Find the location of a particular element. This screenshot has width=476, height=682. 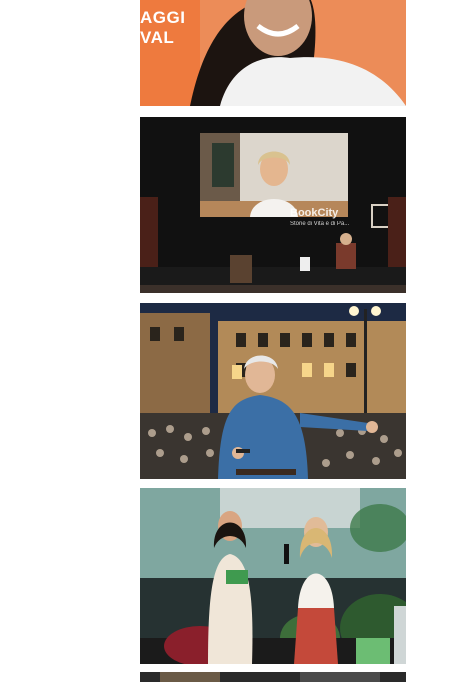

photo-3-image is located at coordinates (273, 391).